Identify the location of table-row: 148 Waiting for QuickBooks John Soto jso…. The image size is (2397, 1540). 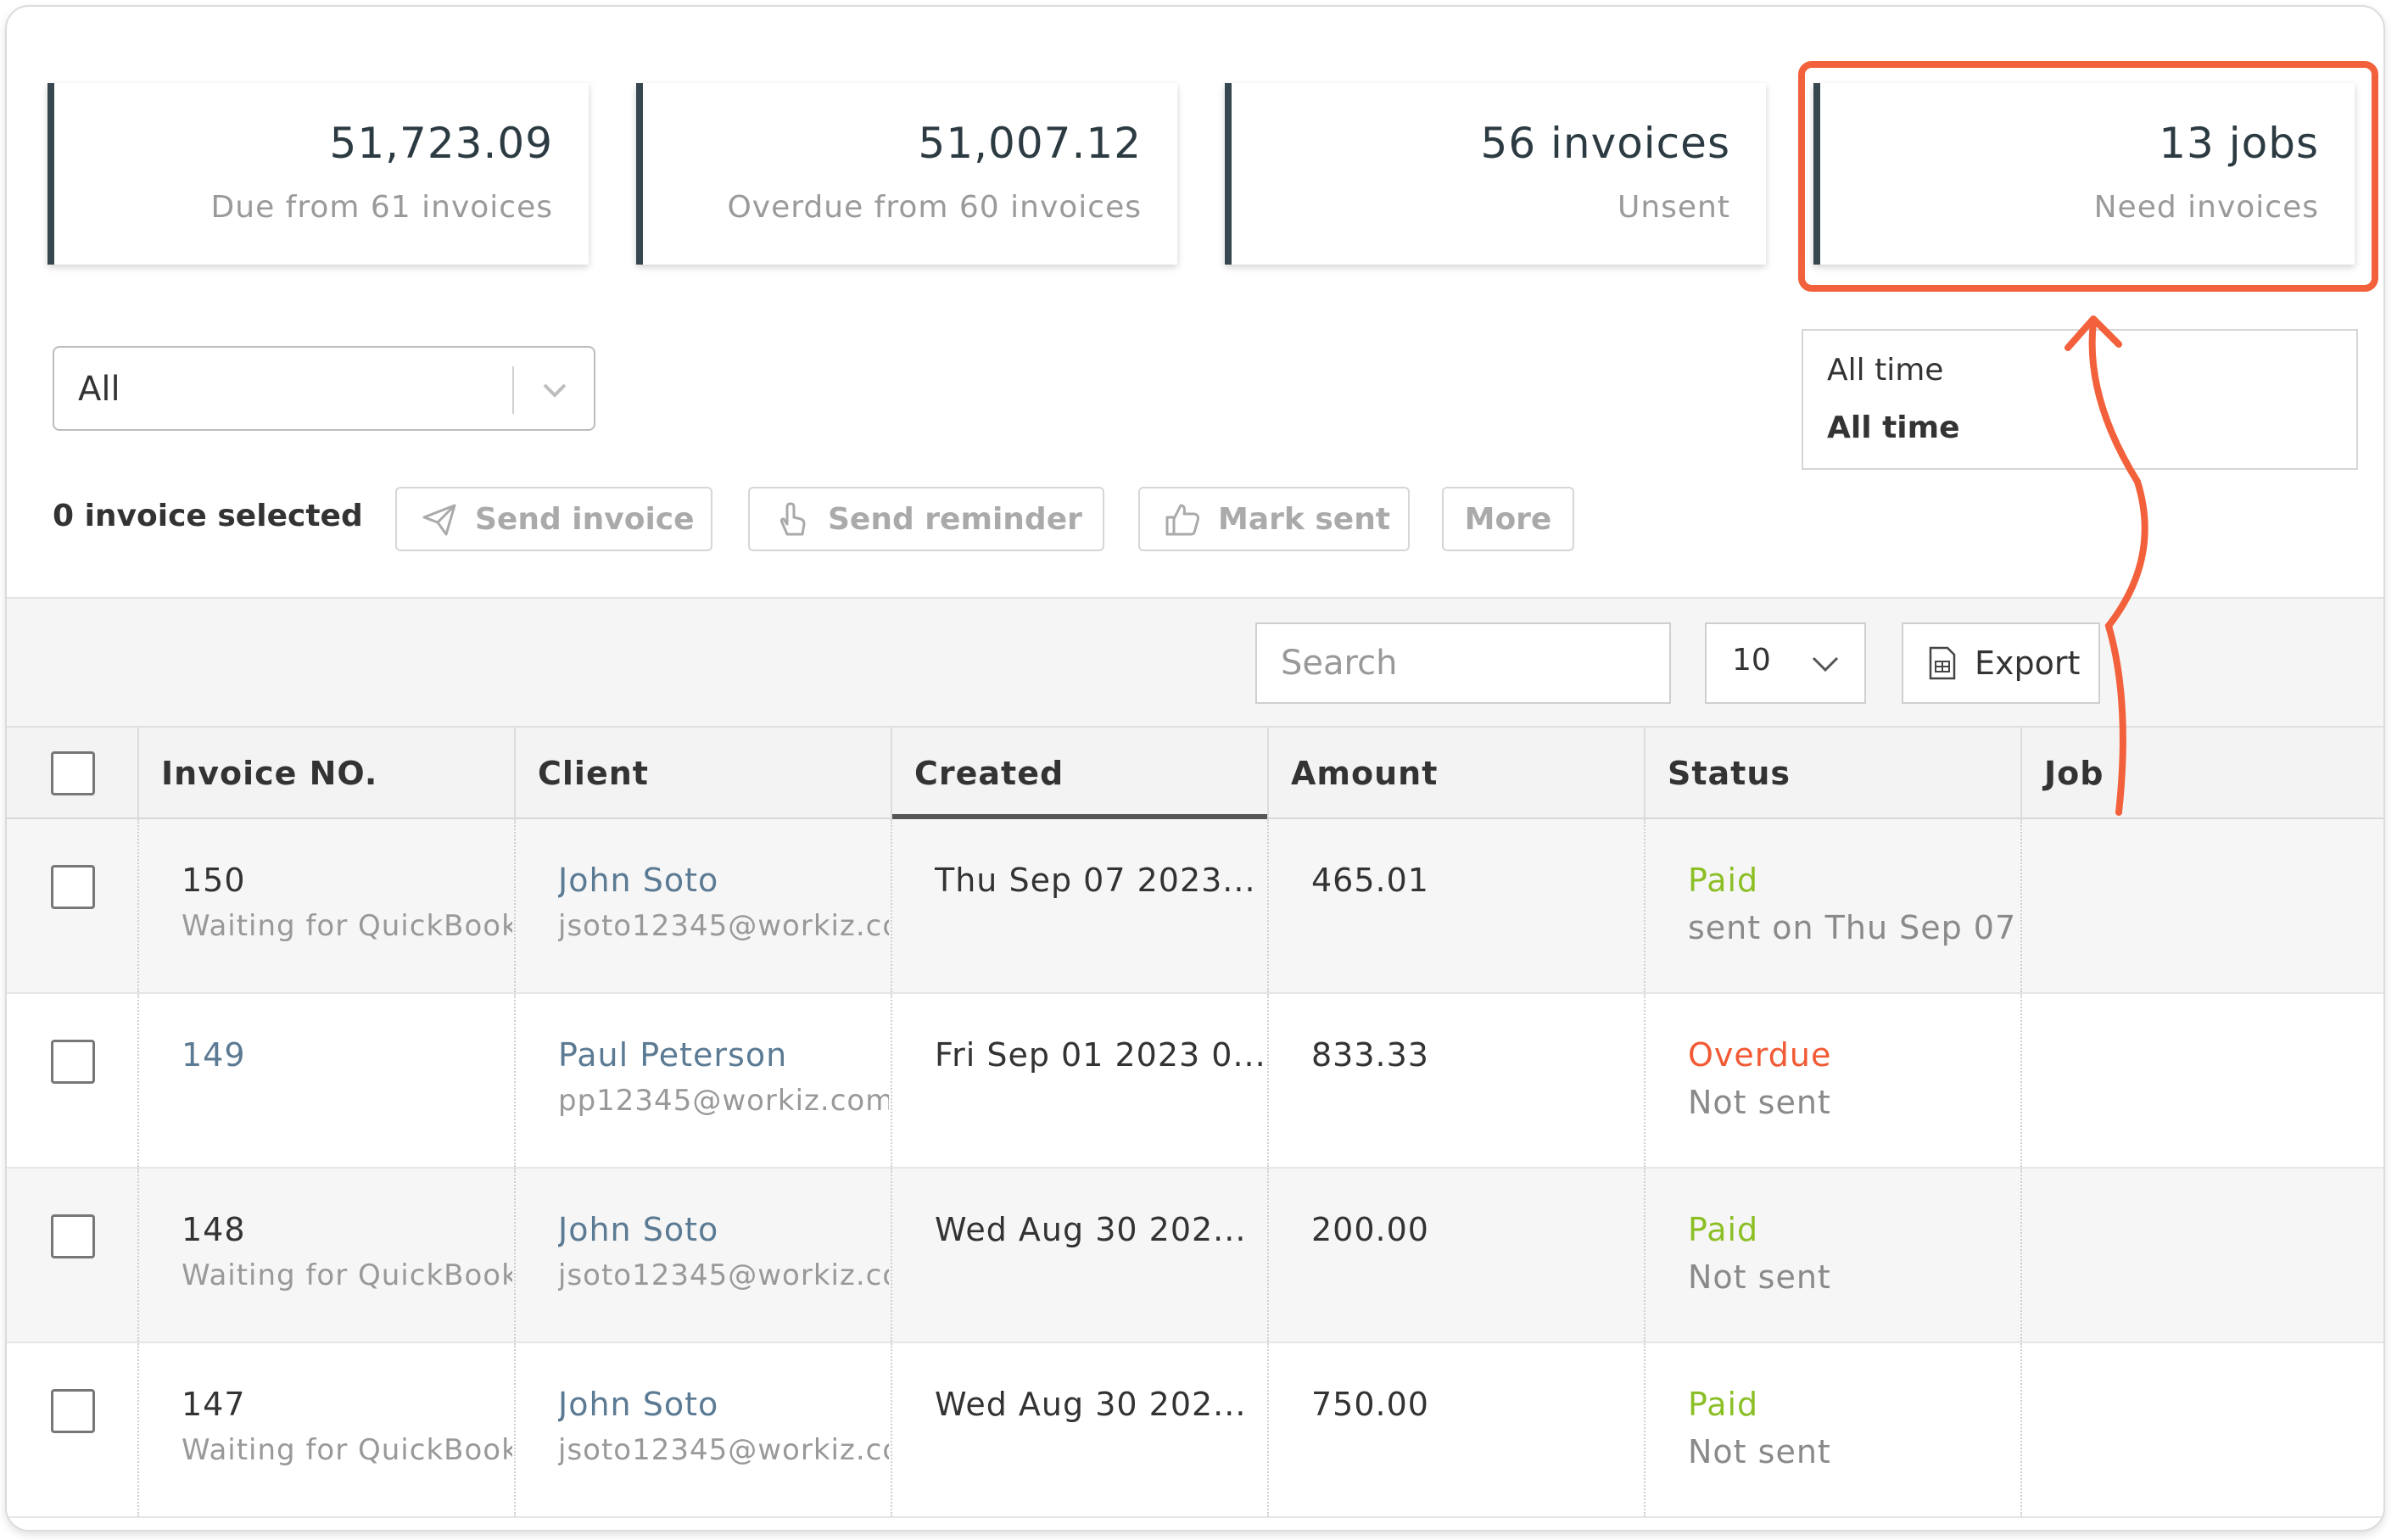
(1195, 1256).